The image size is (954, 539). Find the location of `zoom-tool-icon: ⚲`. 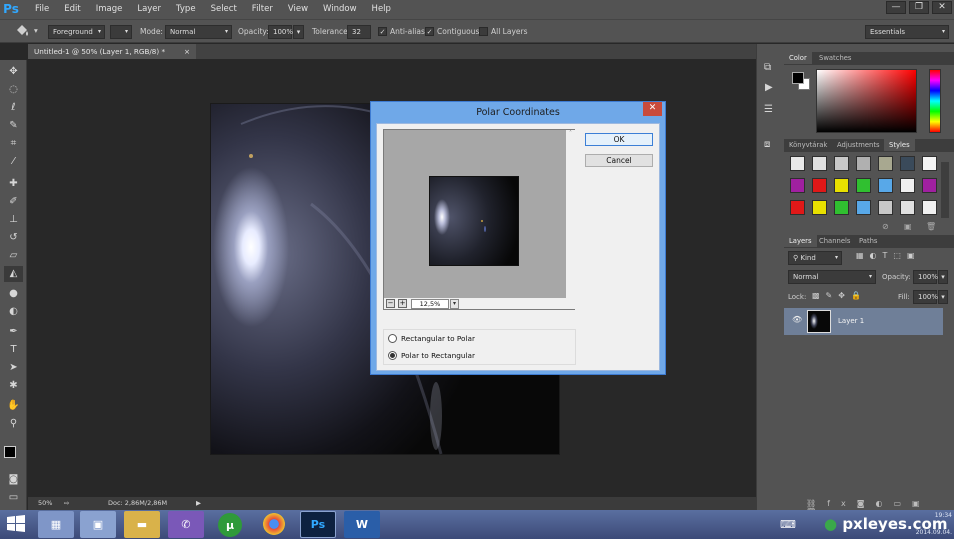

zoom-tool-icon: ⚲ is located at coordinates (13, 424).